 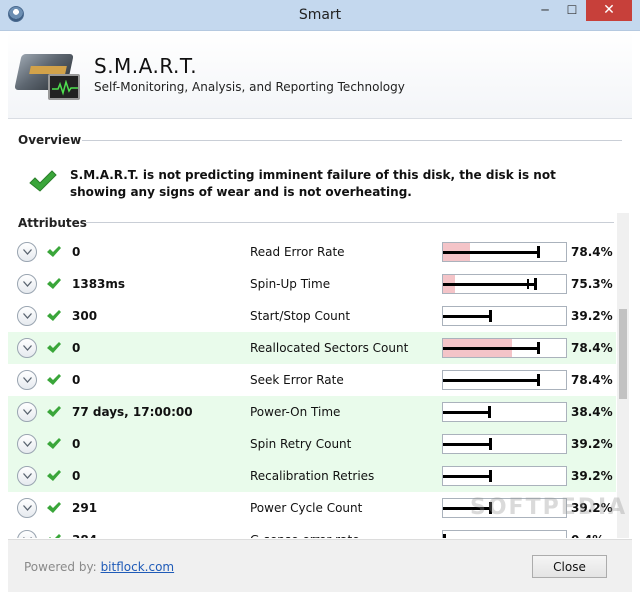 What do you see at coordinates (320, 565) in the screenshot?
I see `footer: Powered by: bitflock.com Close` at bounding box center [320, 565].